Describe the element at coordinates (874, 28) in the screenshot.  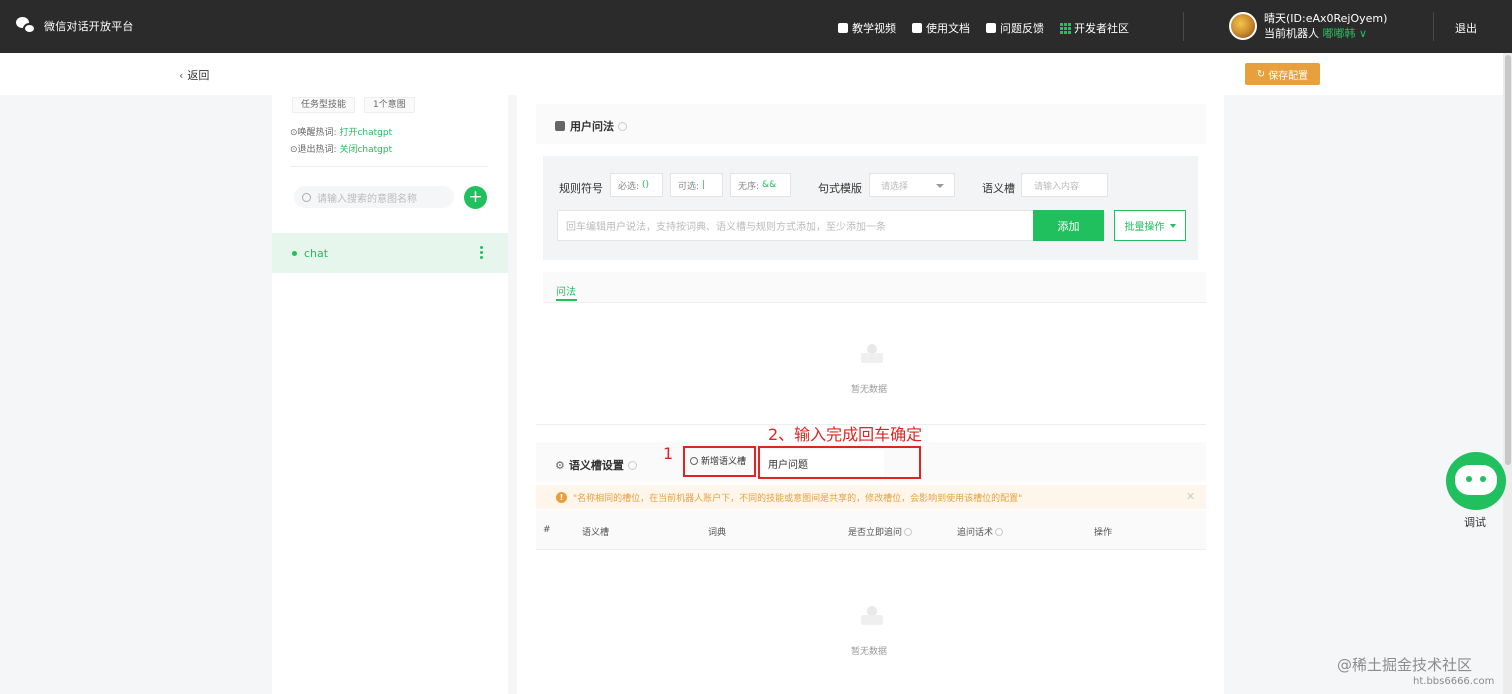
I see `nav-label: 教学视频` at that location.